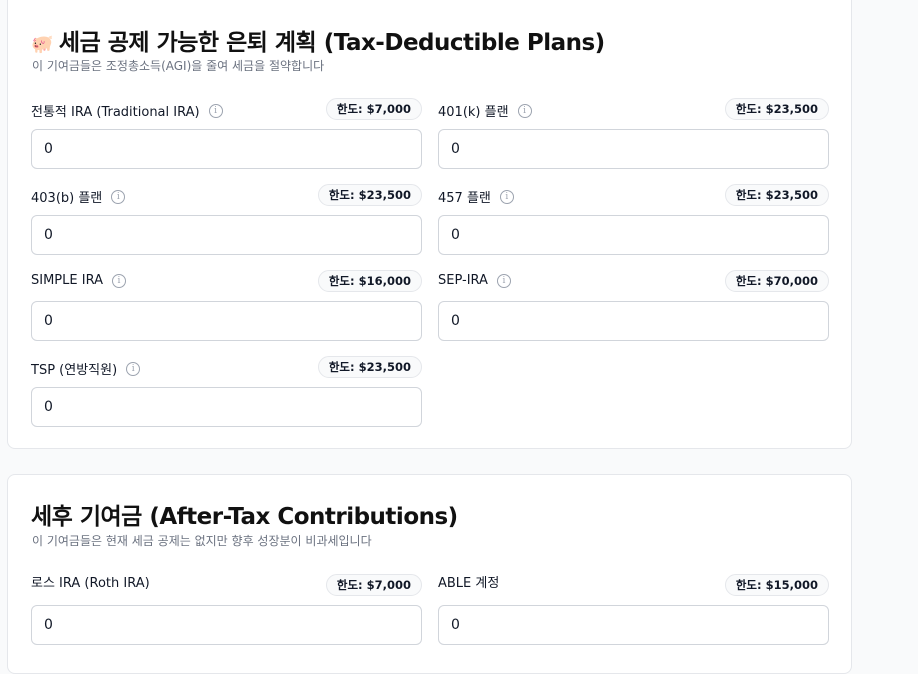  Describe the element at coordinates (67, 280) in the screenshot. I see `field-label: SIMPLE IRA` at that location.